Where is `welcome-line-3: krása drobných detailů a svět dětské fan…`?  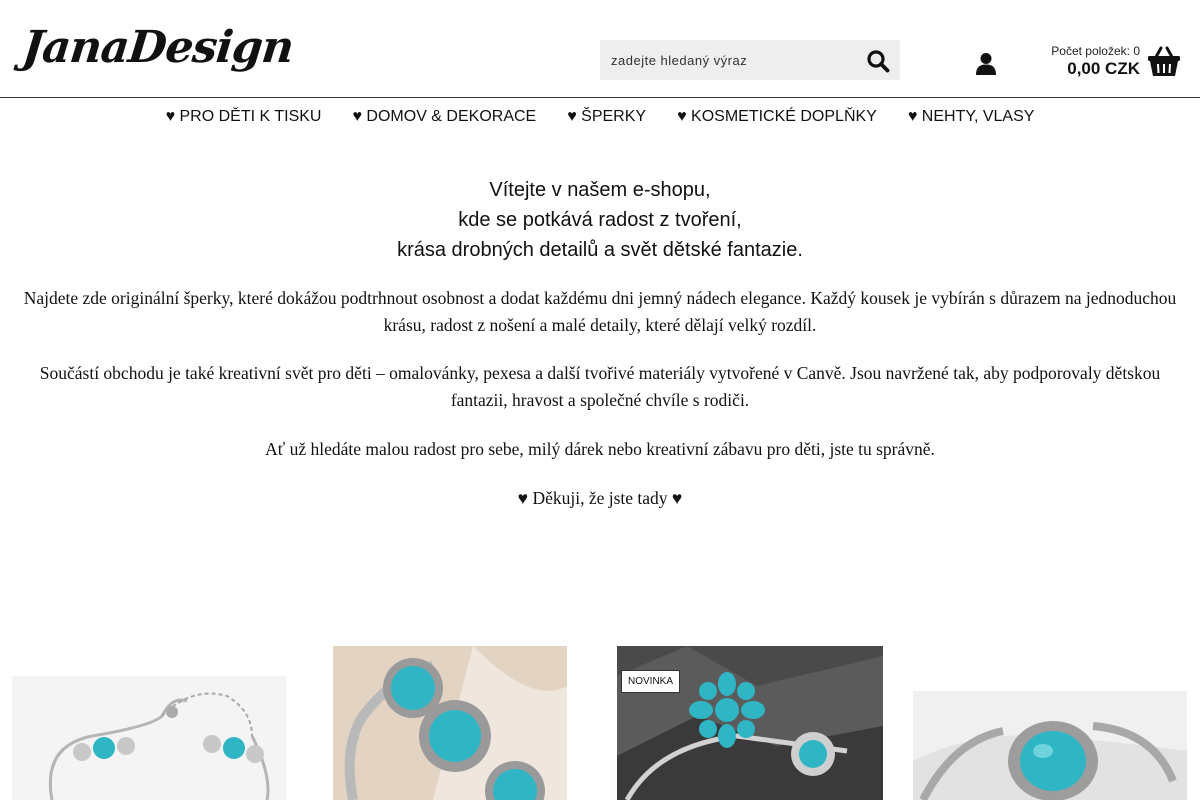 welcome-line-3: krása drobných detailů a svět dětské fan… is located at coordinates (600, 250).